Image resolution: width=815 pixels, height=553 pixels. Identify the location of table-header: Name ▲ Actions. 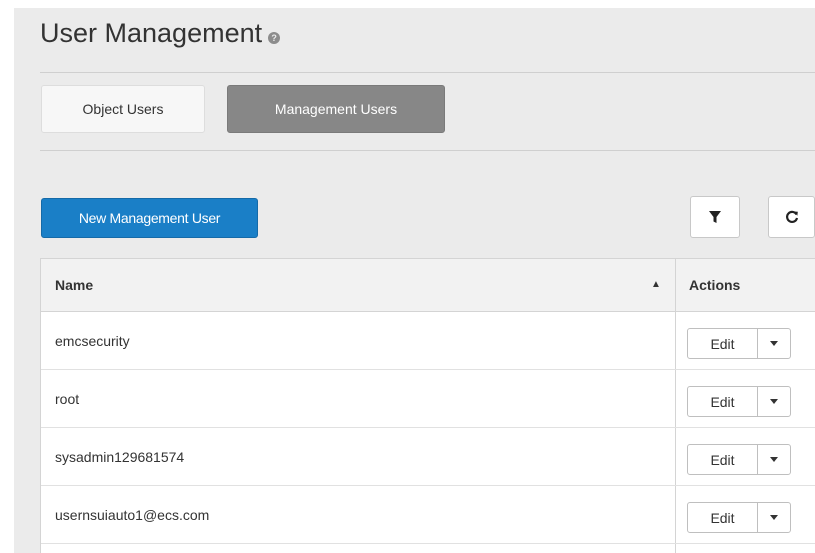
(428, 285).